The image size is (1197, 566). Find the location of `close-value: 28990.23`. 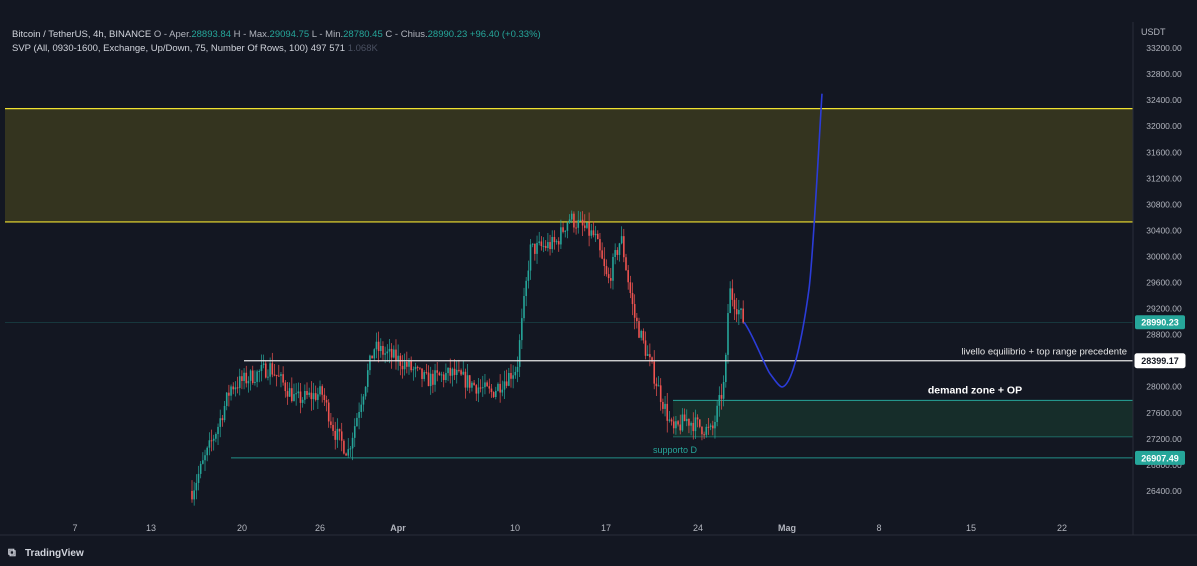

close-value: 28990.23 is located at coordinates (447, 34).